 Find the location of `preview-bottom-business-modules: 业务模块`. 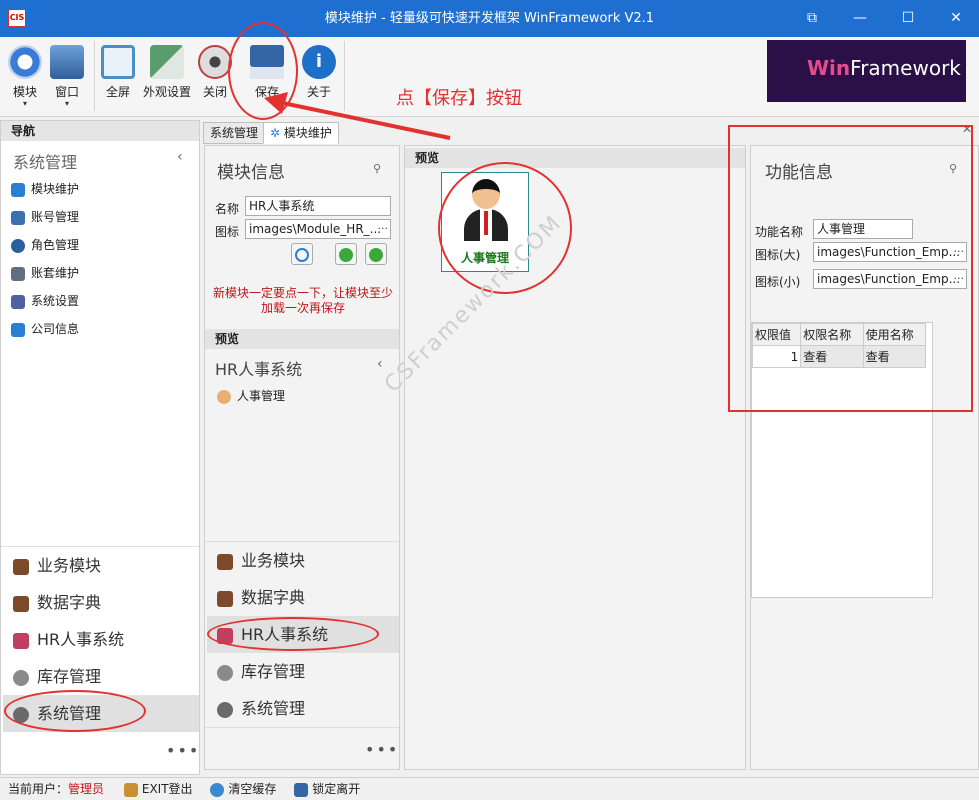

preview-bottom-business-modules: 业务模块 is located at coordinates (303, 560).